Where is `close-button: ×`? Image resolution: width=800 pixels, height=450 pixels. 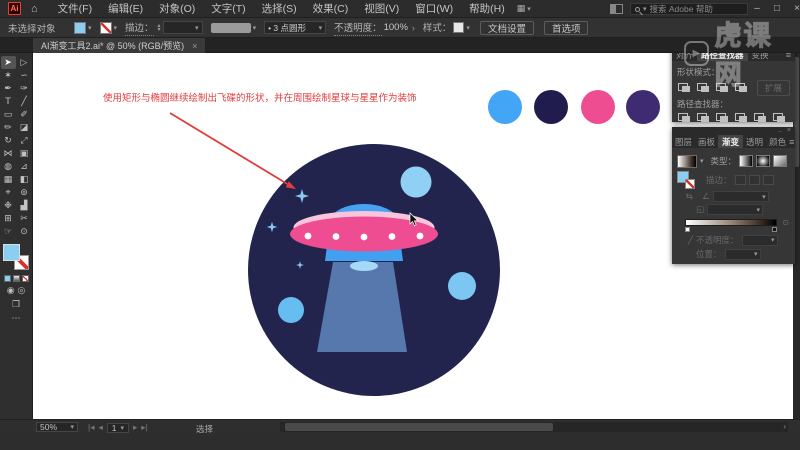
close-button: × is located at coordinates (795, 8).